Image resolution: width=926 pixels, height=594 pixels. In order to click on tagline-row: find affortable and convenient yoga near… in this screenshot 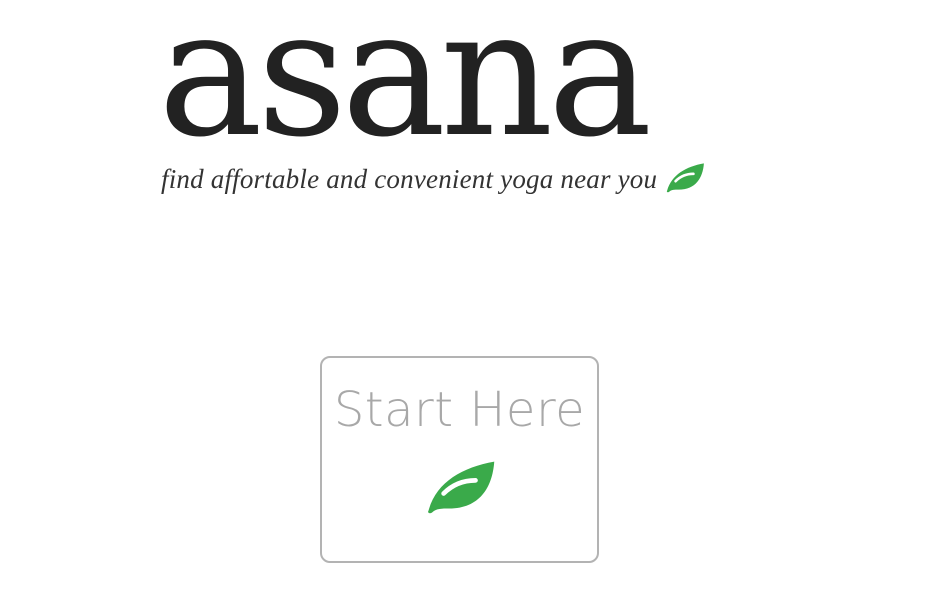, I will do `click(433, 178)`.